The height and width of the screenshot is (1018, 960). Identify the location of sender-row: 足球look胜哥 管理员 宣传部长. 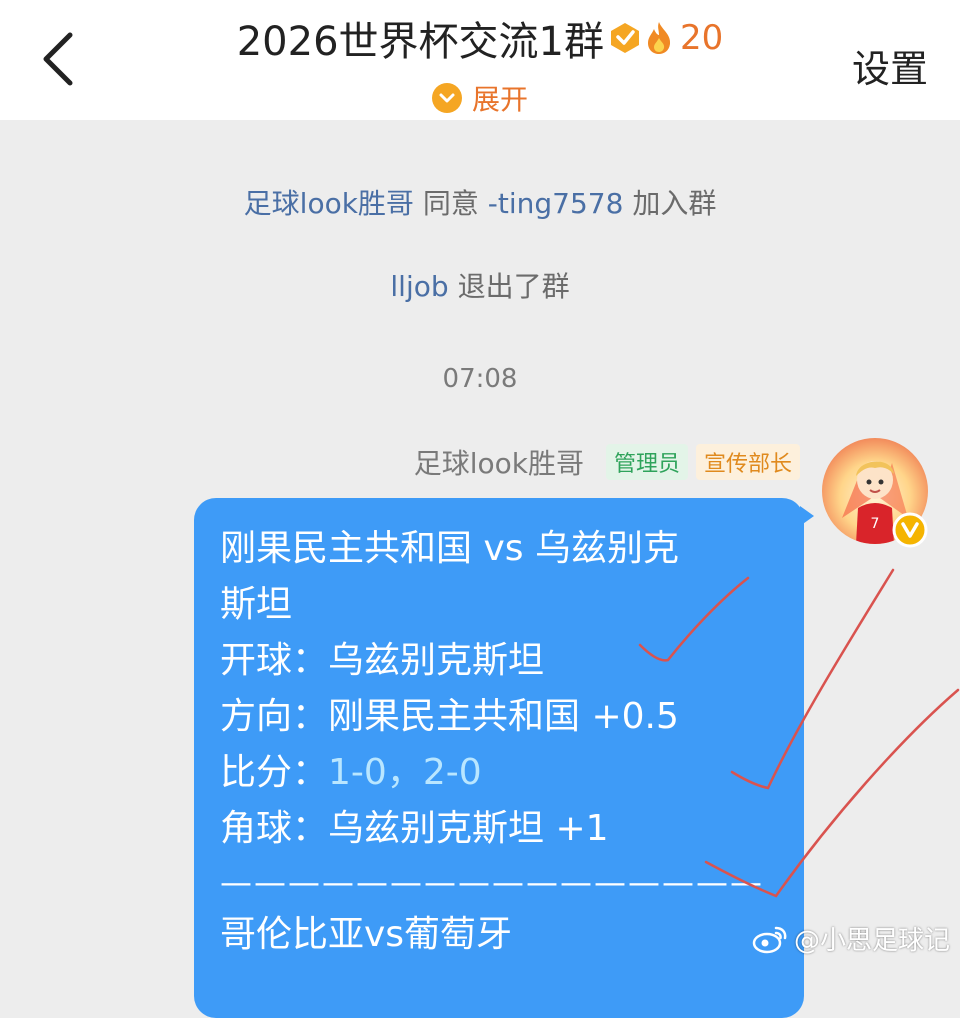
(607, 462).